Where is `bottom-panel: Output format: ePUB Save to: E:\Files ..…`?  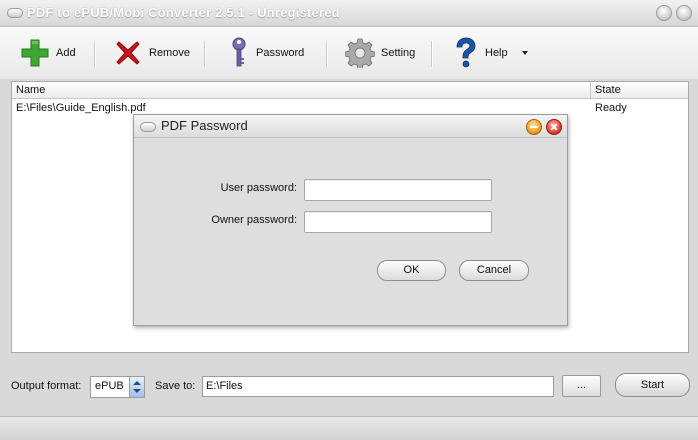
bottom-panel: Output format: ePUB Save to: E:\Files ..… is located at coordinates (349, 388).